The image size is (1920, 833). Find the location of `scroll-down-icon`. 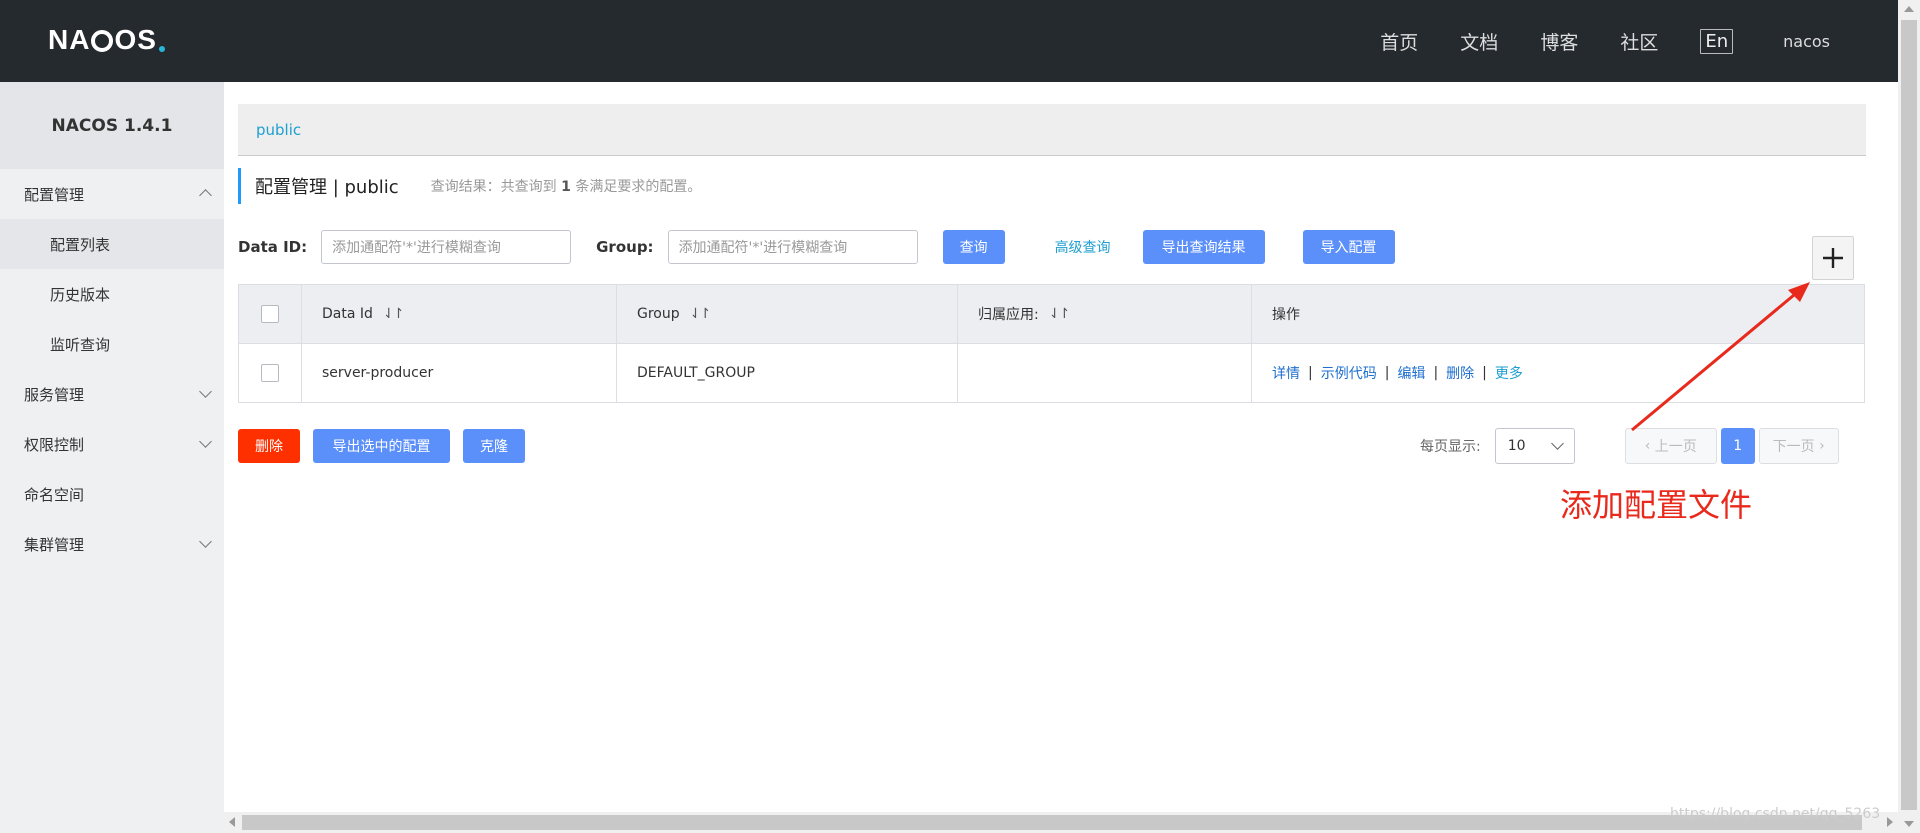

scroll-down-icon is located at coordinates (1909, 824).